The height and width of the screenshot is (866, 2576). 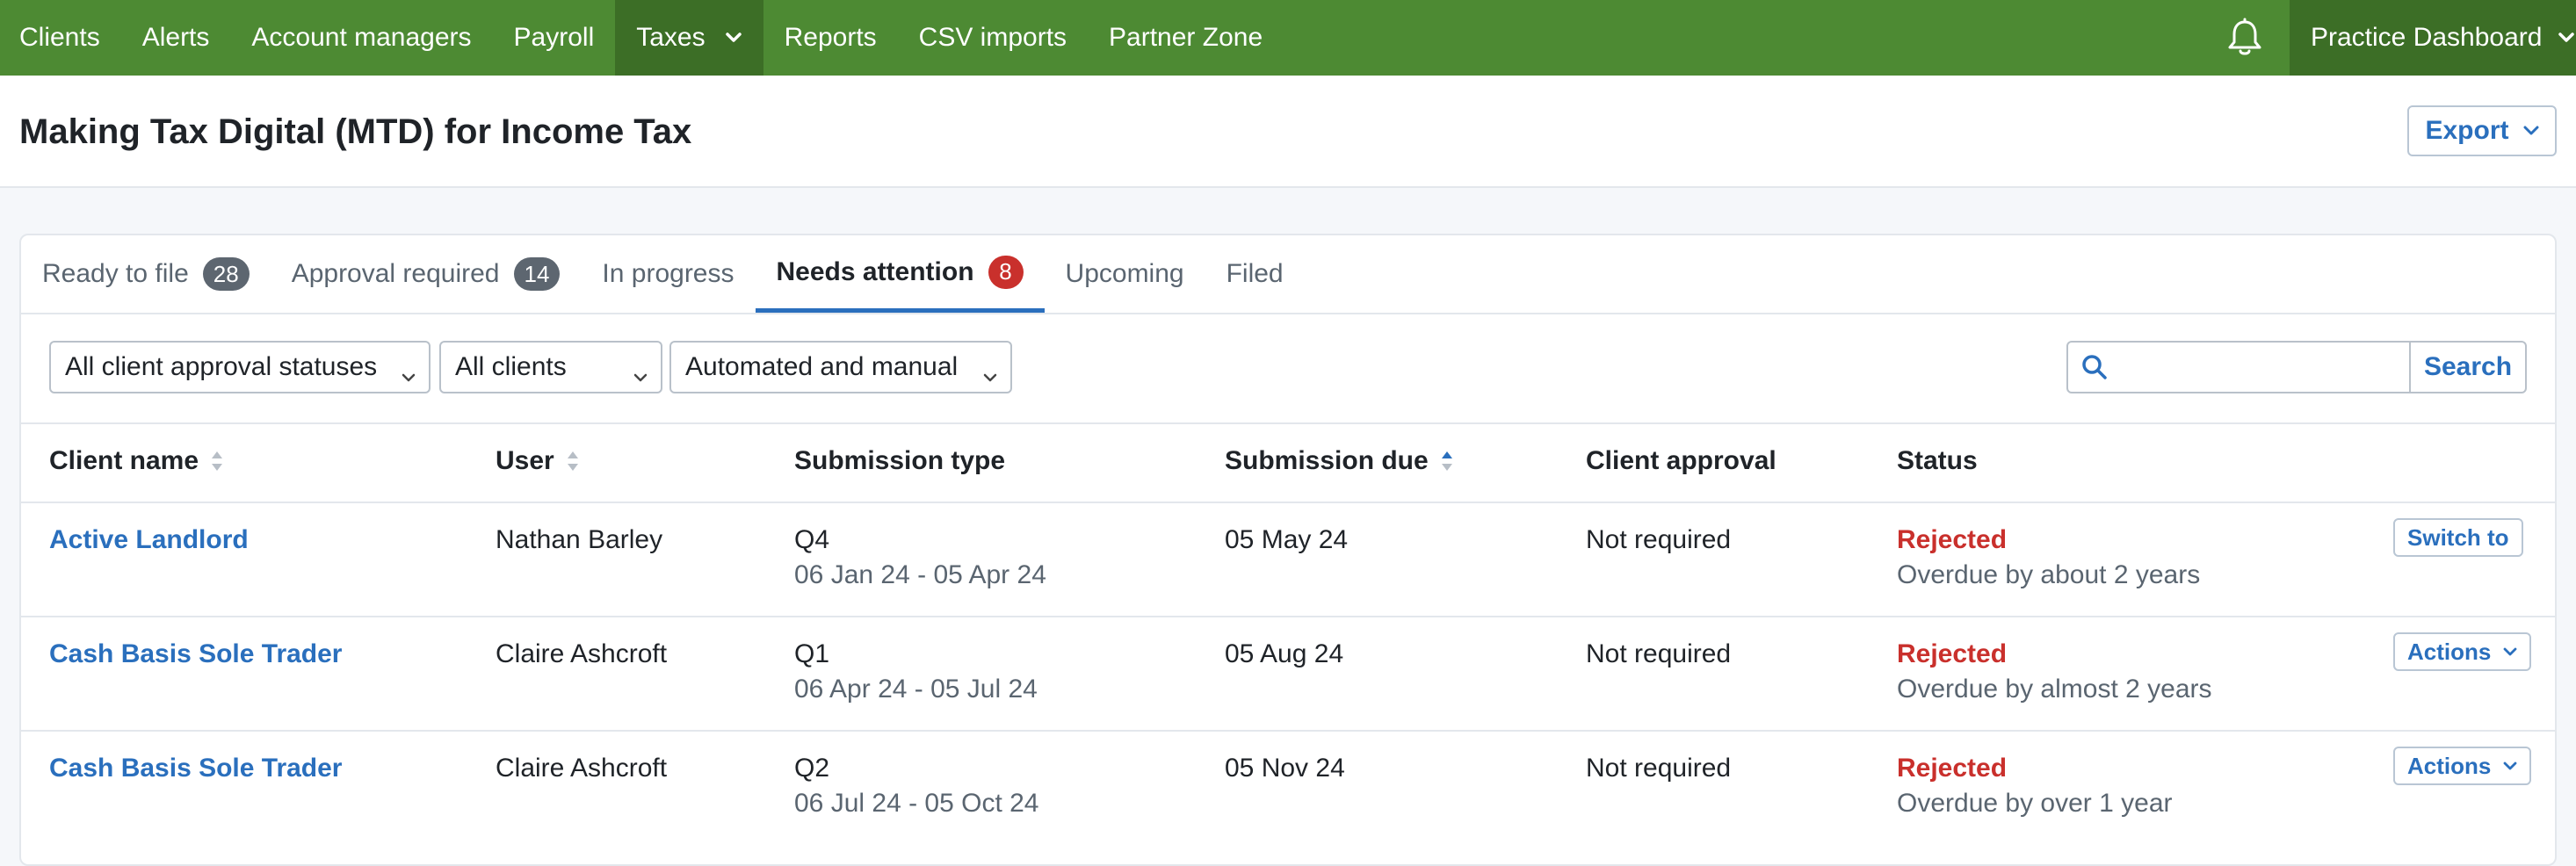 I want to click on select-value: Automated and manual, so click(x=822, y=366).